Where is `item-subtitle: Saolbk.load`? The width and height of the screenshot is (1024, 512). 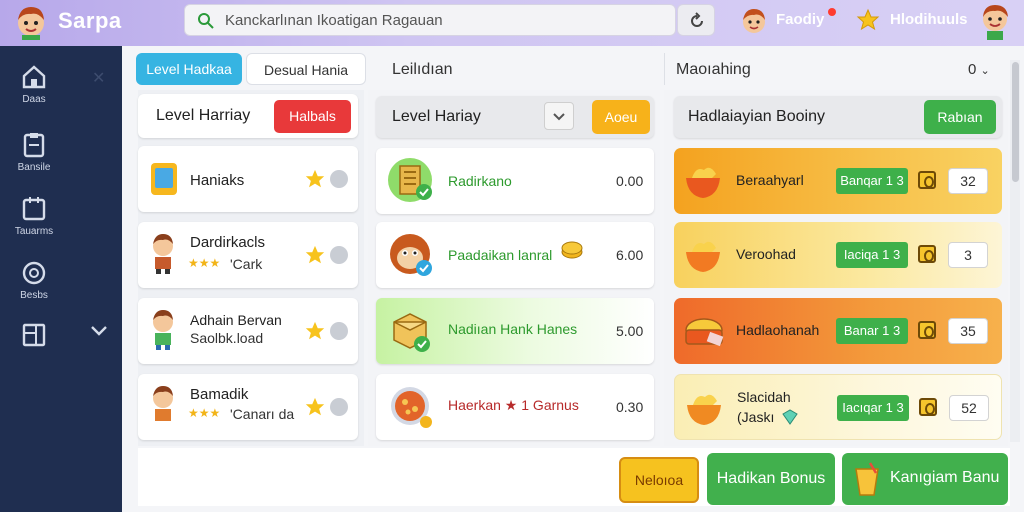
item-subtitle: Saolbk.load is located at coordinates (227, 338).